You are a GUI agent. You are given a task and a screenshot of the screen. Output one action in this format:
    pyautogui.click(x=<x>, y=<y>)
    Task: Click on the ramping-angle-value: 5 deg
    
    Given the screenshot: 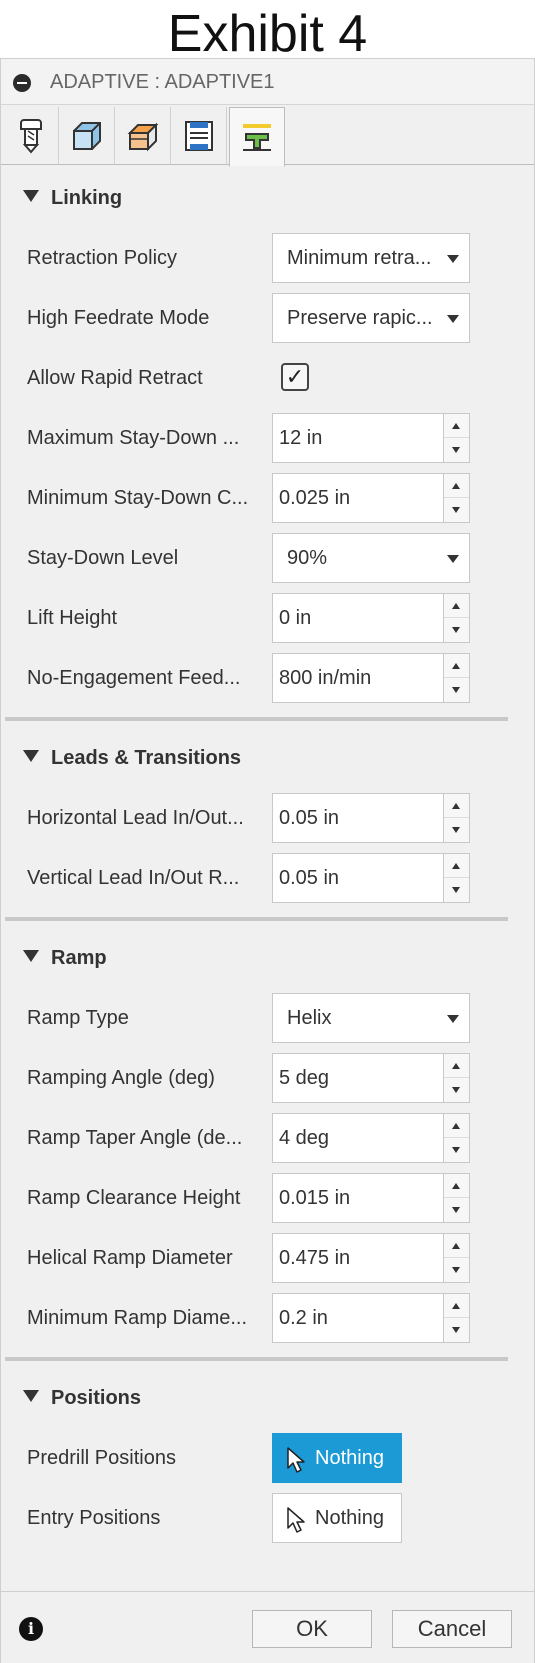 What is the action you would take?
    pyautogui.click(x=304, y=1078)
    